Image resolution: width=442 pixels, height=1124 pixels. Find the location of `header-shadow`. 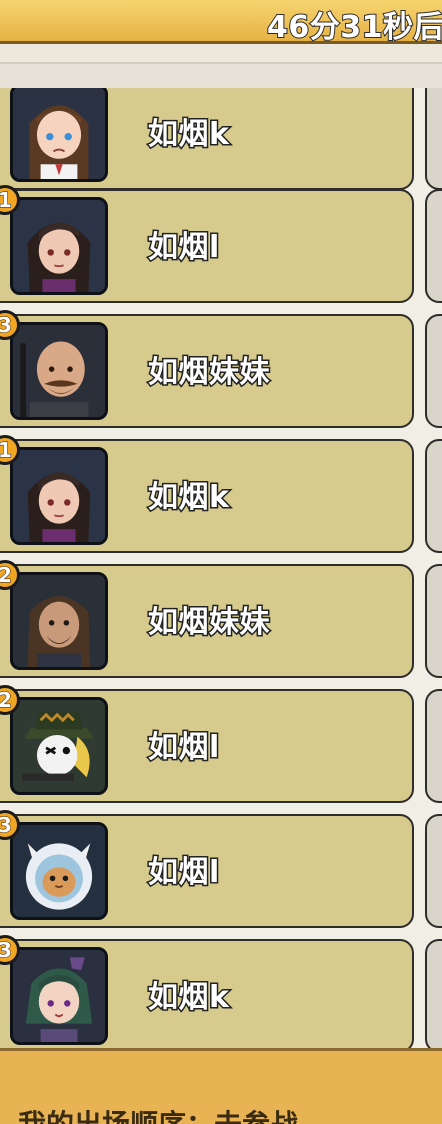

header-shadow is located at coordinates (221, 53).